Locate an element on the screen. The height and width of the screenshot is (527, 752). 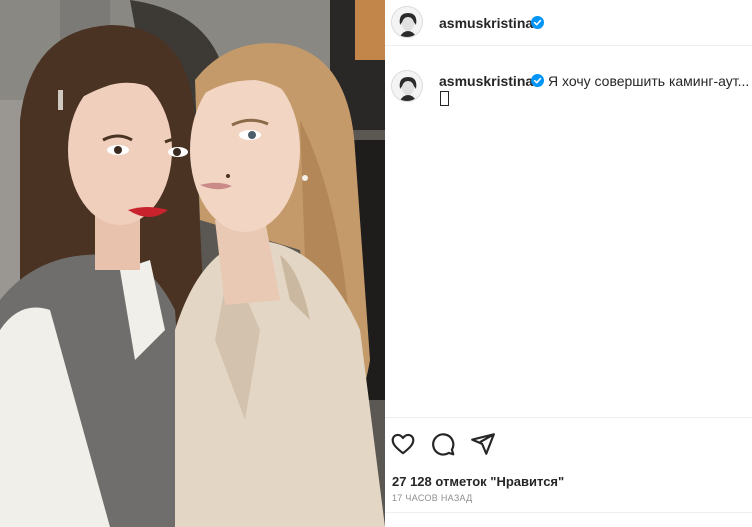
likes-count: 27 128 отметок "Нравится" is located at coordinates (478, 481).